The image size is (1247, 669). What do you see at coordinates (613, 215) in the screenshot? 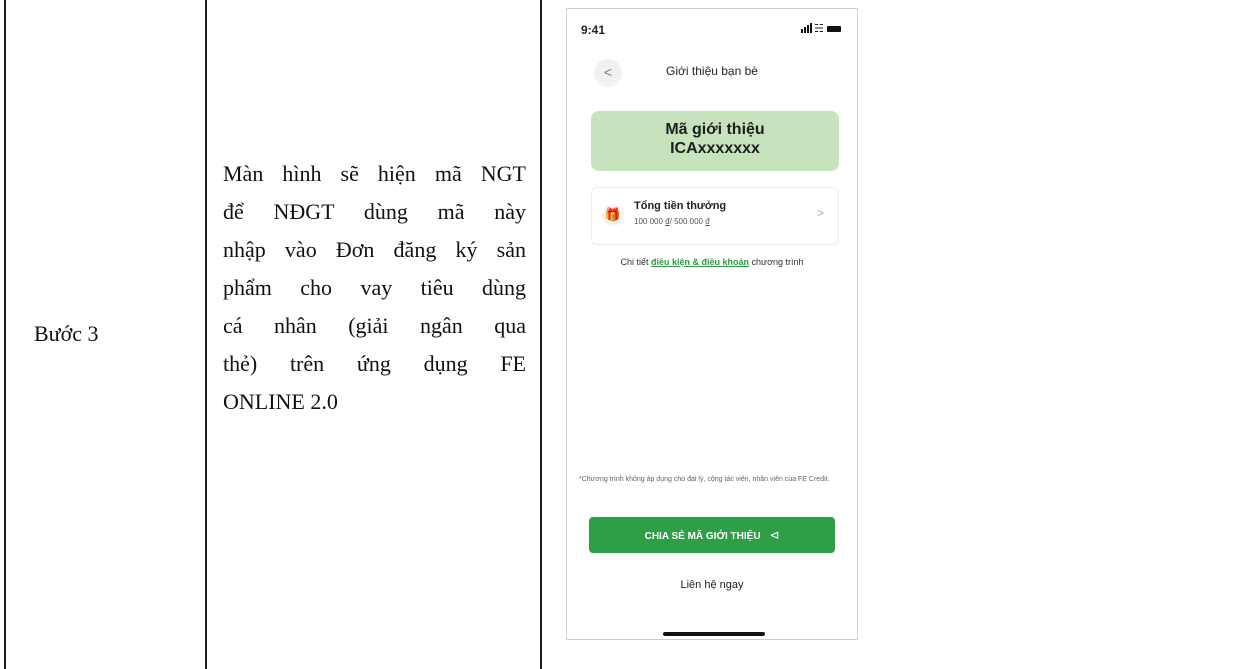
I see `gift-icon: 🎁` at bounding box center [613, 215].